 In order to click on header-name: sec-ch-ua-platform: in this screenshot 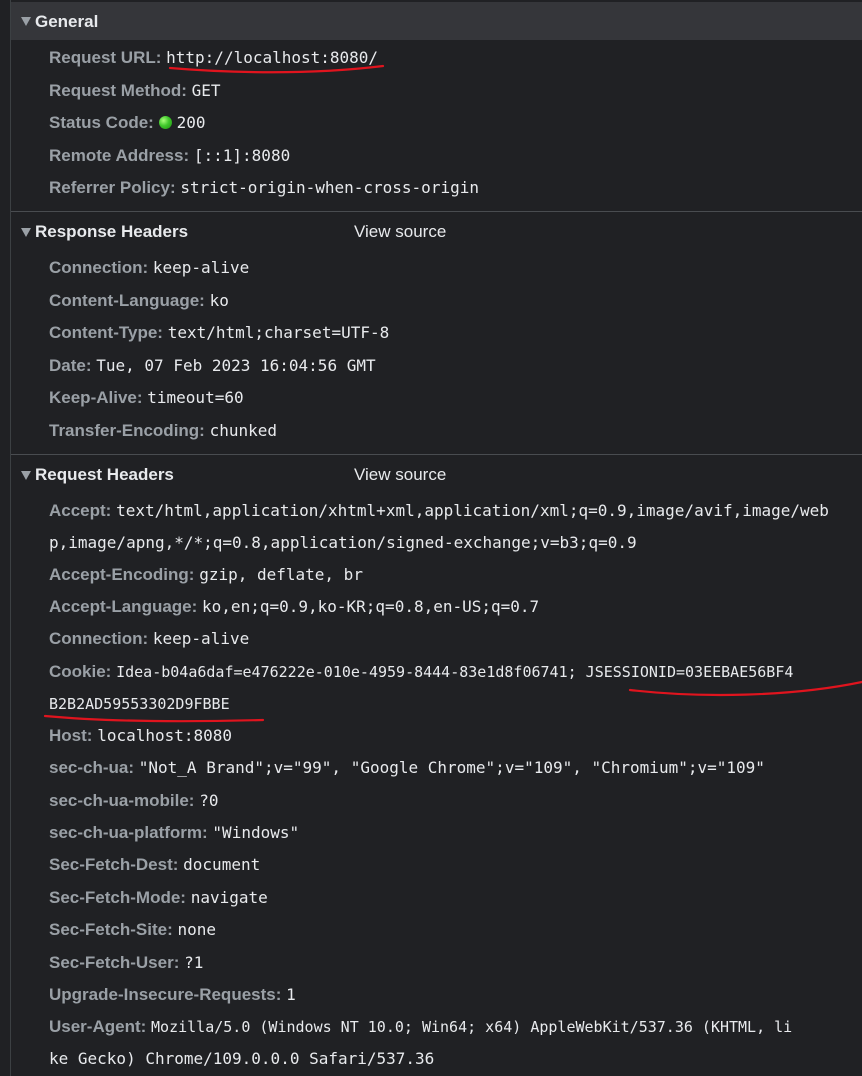, I will do `click(128, 832)`.